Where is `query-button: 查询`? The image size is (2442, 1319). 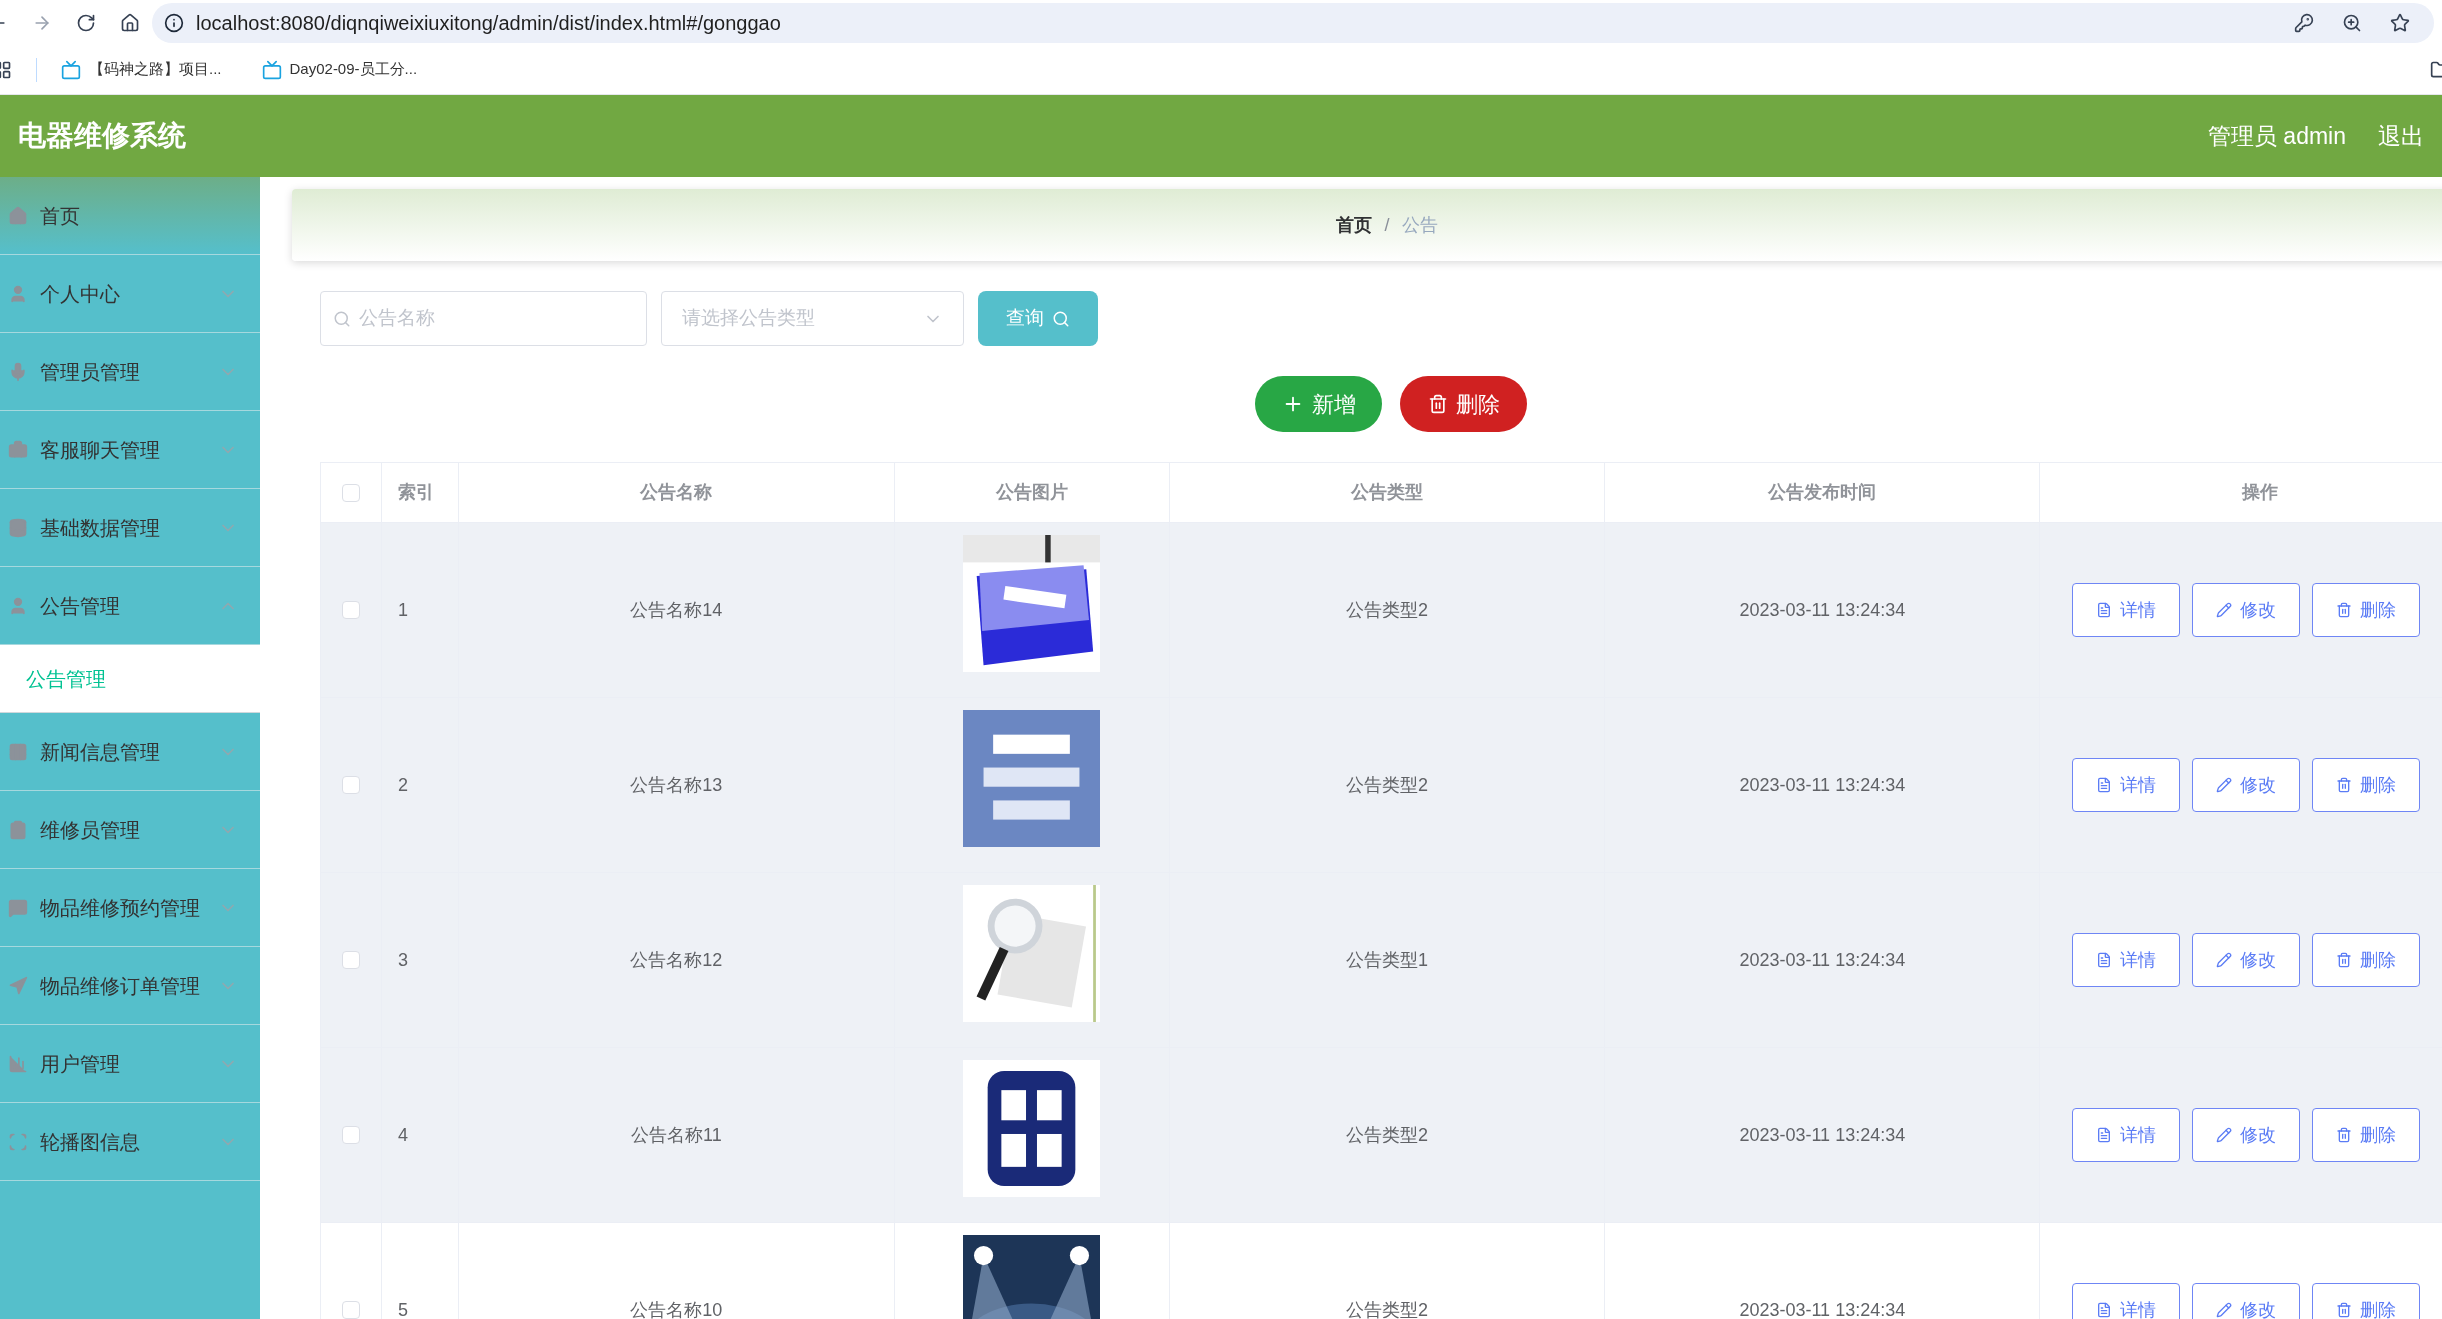 query-button: 查询 is located at coordinates (1038, 318).